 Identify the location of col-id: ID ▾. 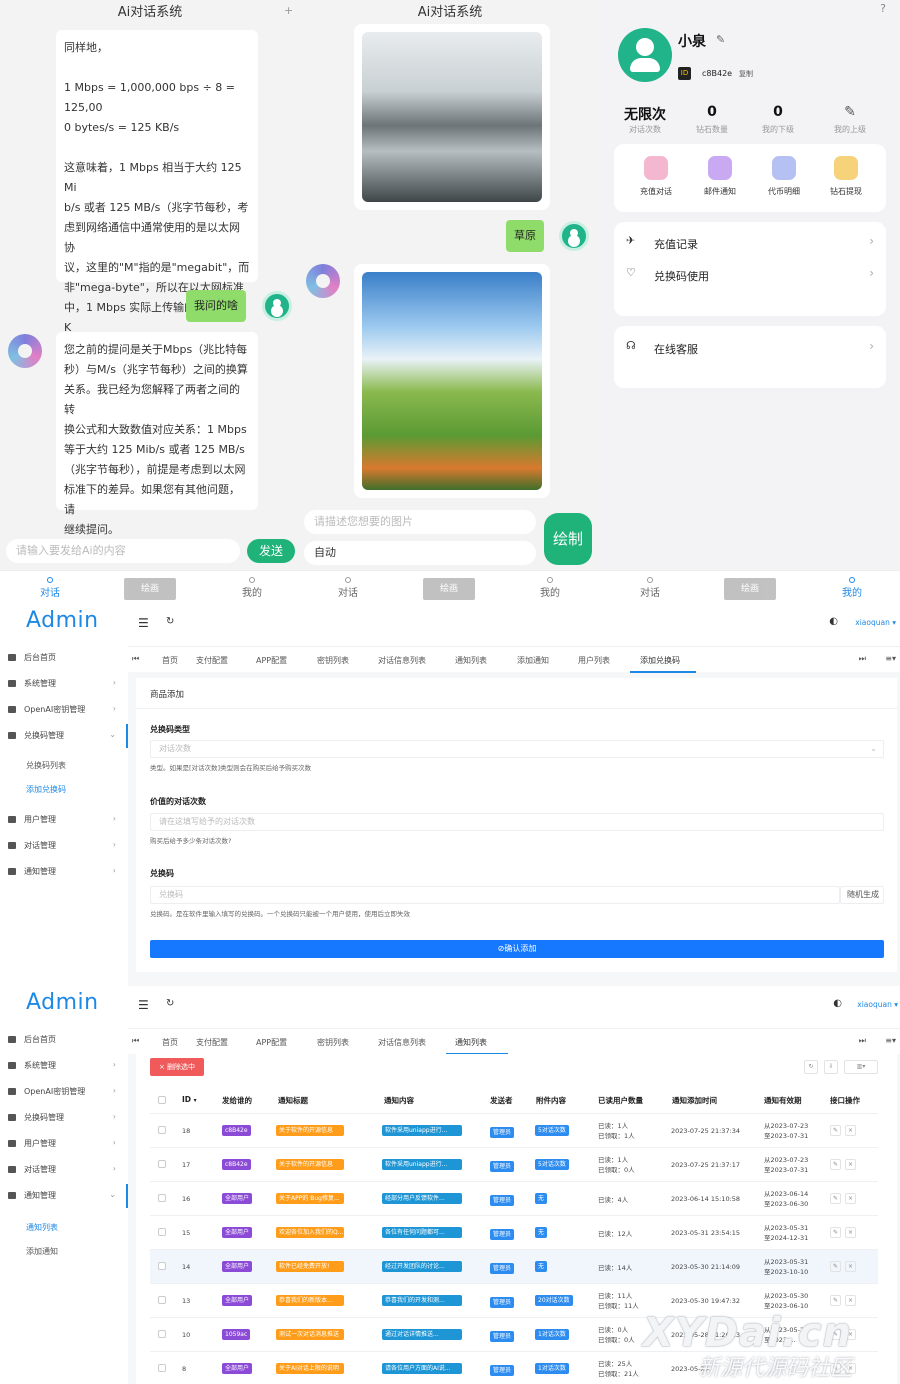
(189, 1099).